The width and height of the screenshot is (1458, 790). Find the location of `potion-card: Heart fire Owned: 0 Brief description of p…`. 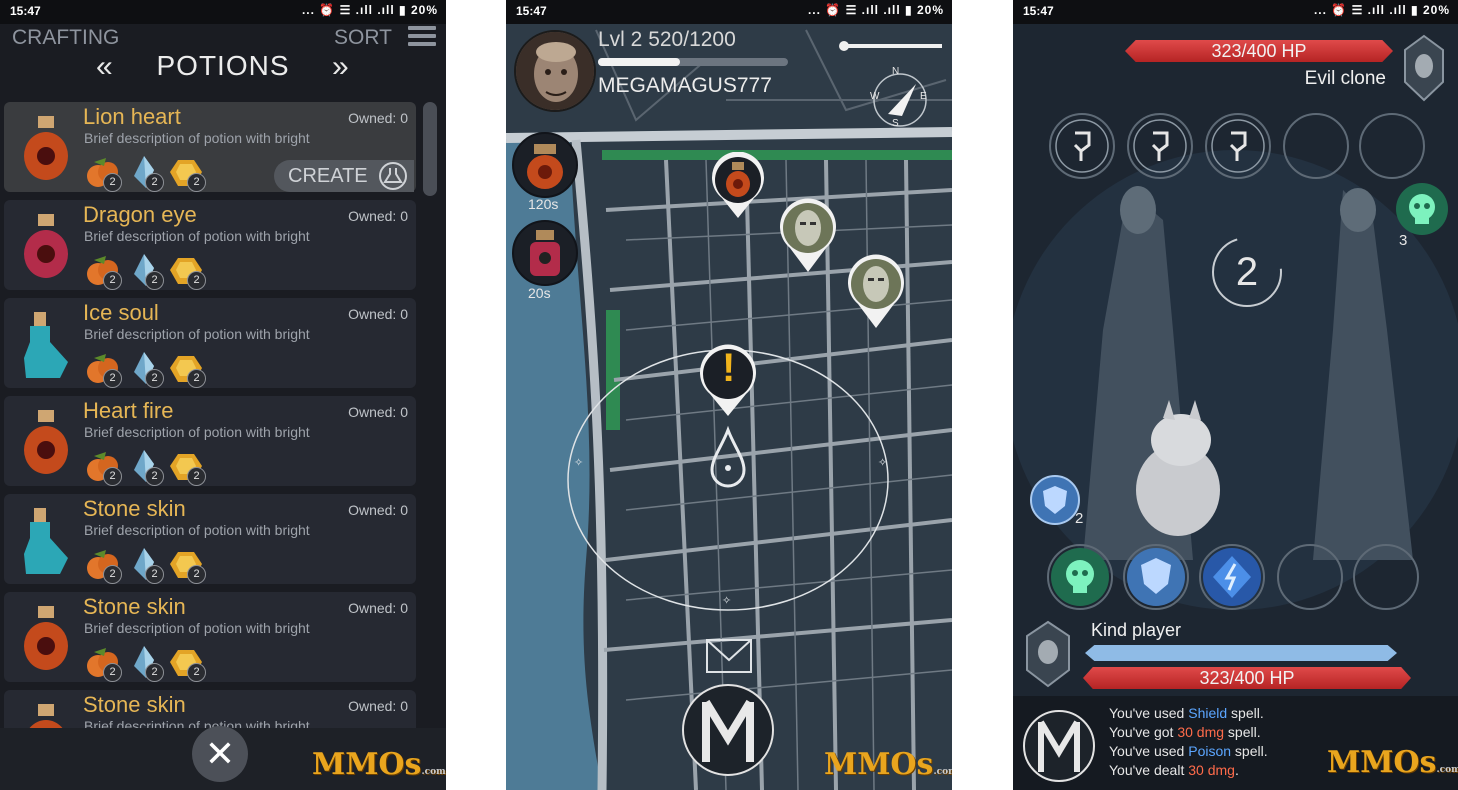

potion-card: Heart fire Owned: 0 Brief description of p… is located at coordinates (210, 441).